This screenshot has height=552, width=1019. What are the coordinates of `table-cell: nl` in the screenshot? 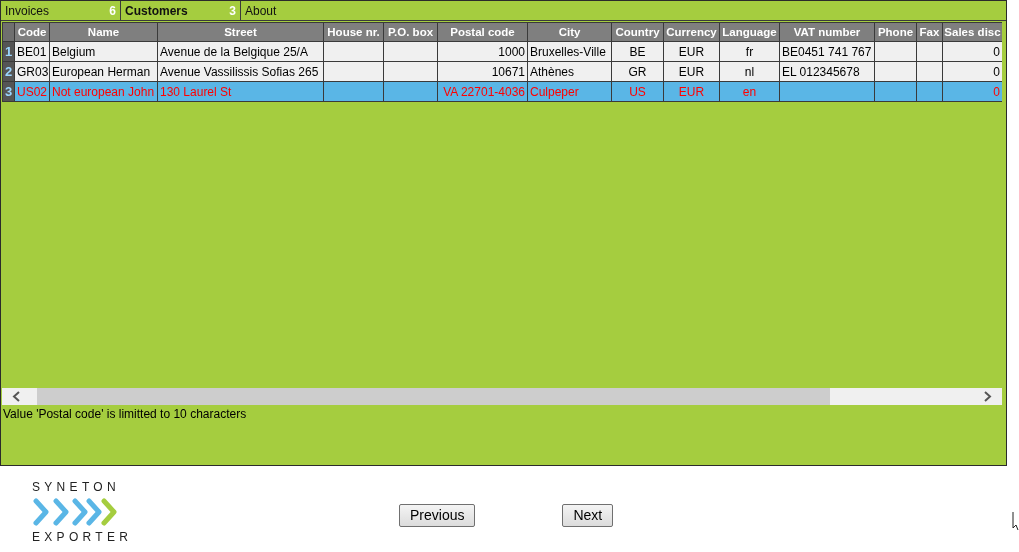 It's located at (749, 71).